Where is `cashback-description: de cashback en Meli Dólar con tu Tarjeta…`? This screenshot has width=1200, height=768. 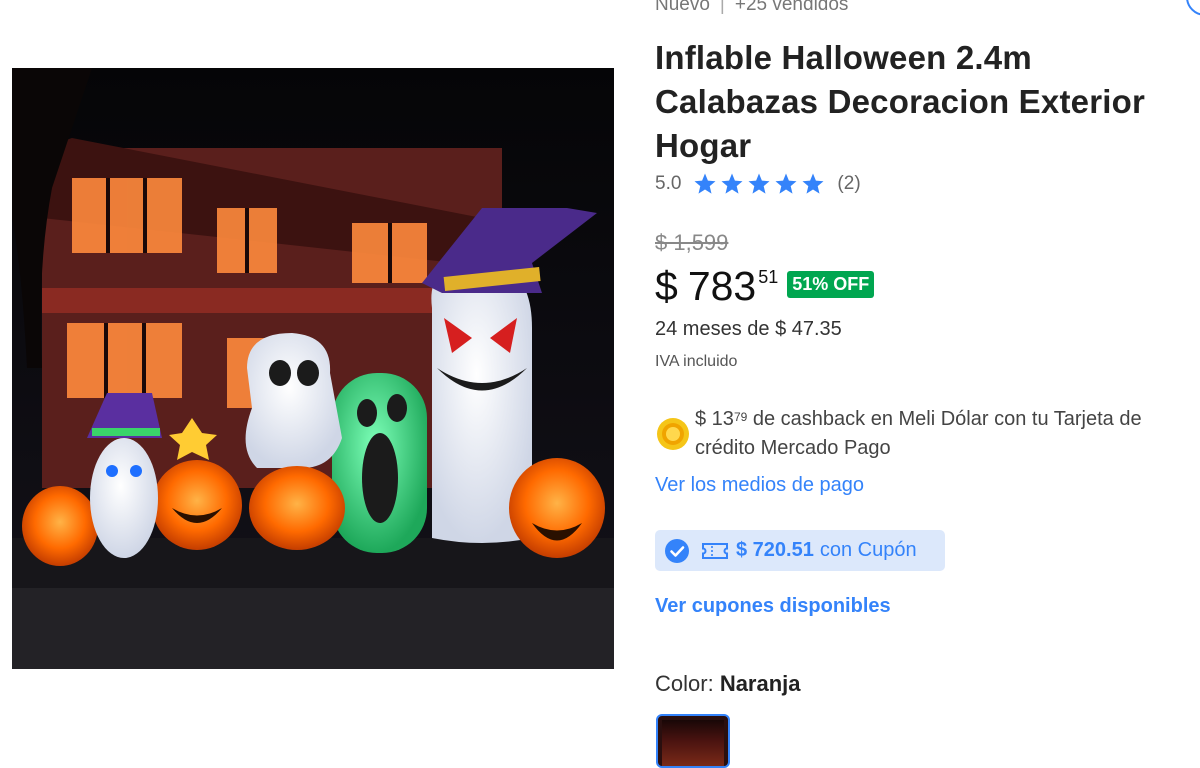 cashback-description: de cashback en Meli Dólar con tu Tarjeta… is located at coordinates (947, 419).